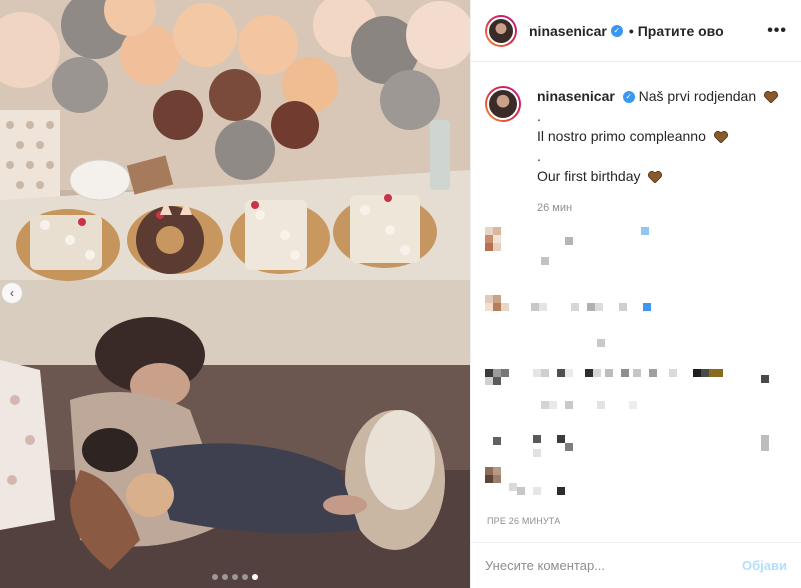  Describe the element at coordinates (764, 565) in the screenshot. I see `post-comment-button: Објави` at that location.